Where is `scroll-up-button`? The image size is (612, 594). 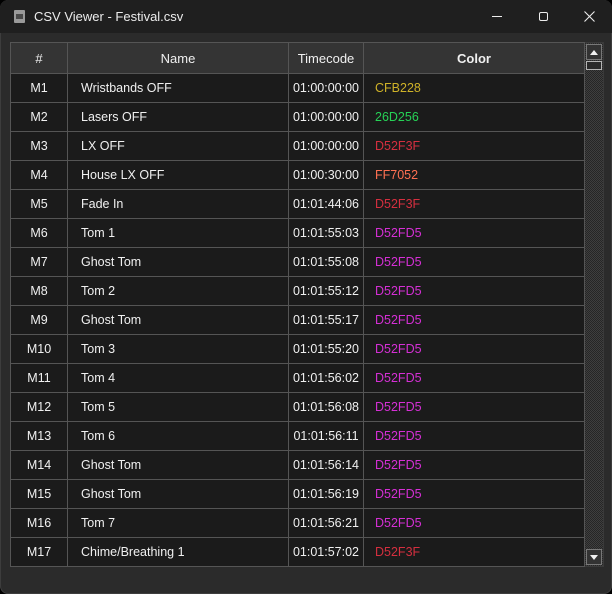 scroll-up-button is located at coordinates (594, 52).